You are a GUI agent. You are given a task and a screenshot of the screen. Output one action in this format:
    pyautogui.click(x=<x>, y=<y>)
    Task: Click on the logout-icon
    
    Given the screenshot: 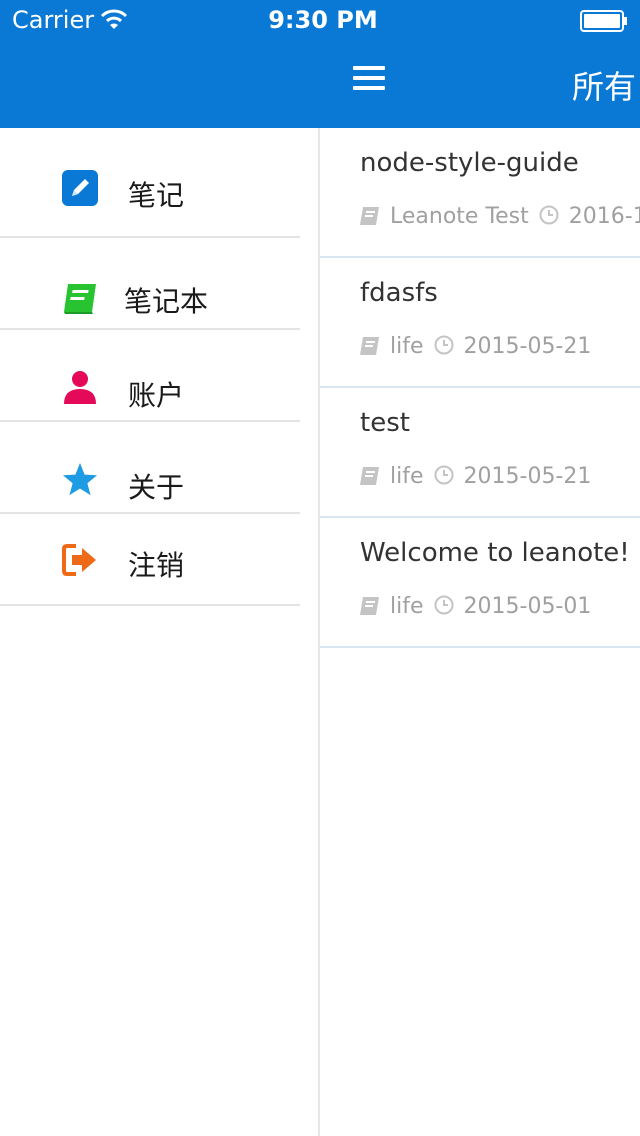 What is the action you would take?
    pyautogui.click(x=79, y=560)
    